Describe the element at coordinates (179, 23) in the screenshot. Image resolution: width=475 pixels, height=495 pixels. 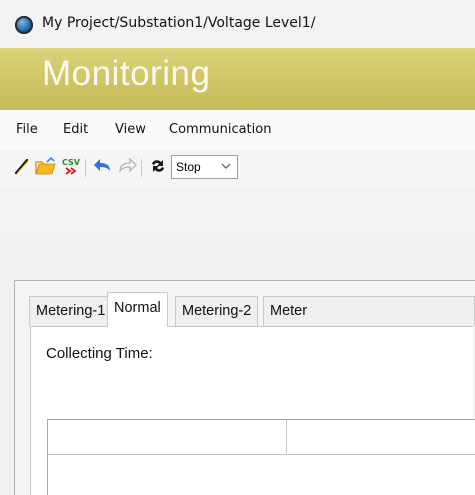
I see `window-title: My Project/Substation1/Voltage Level1/` at that location.